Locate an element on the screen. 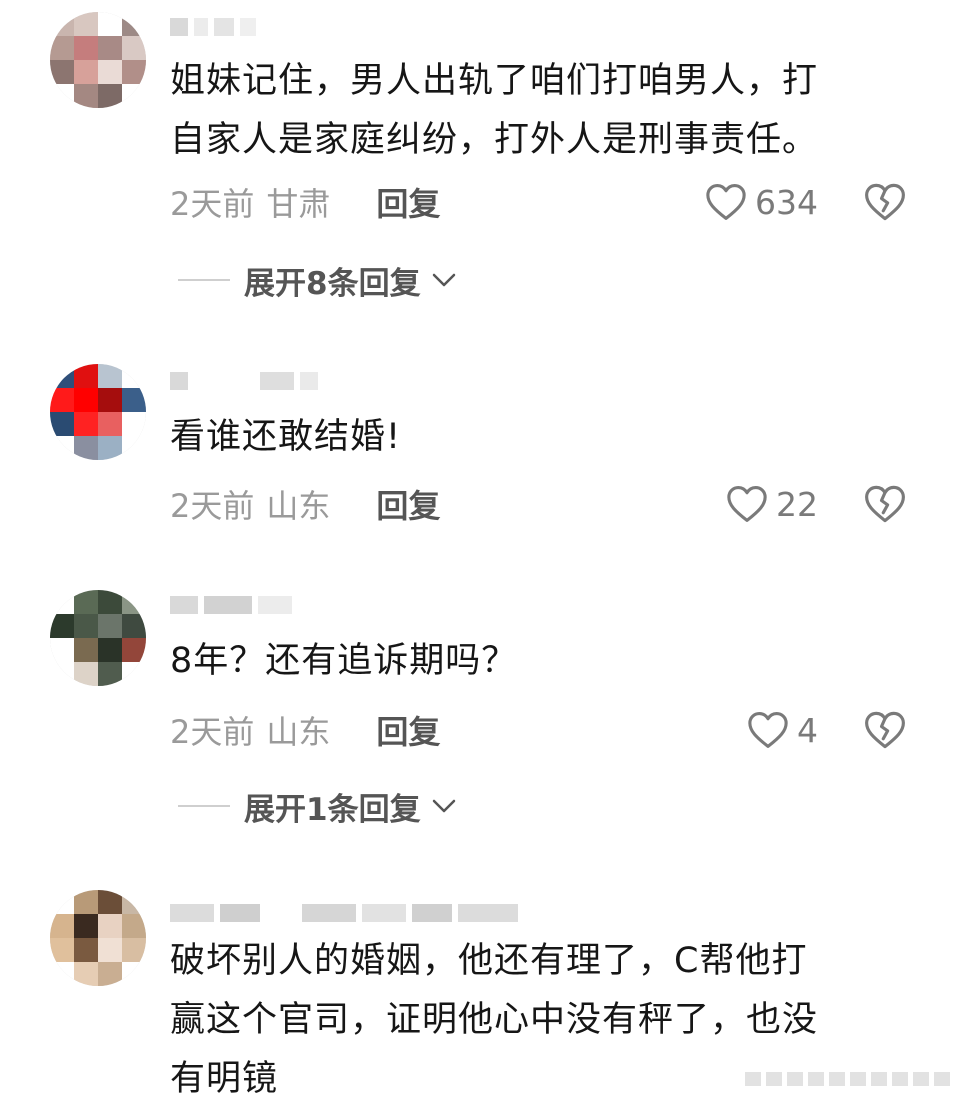  like-count: 22 is located at coordinates (797, 504).